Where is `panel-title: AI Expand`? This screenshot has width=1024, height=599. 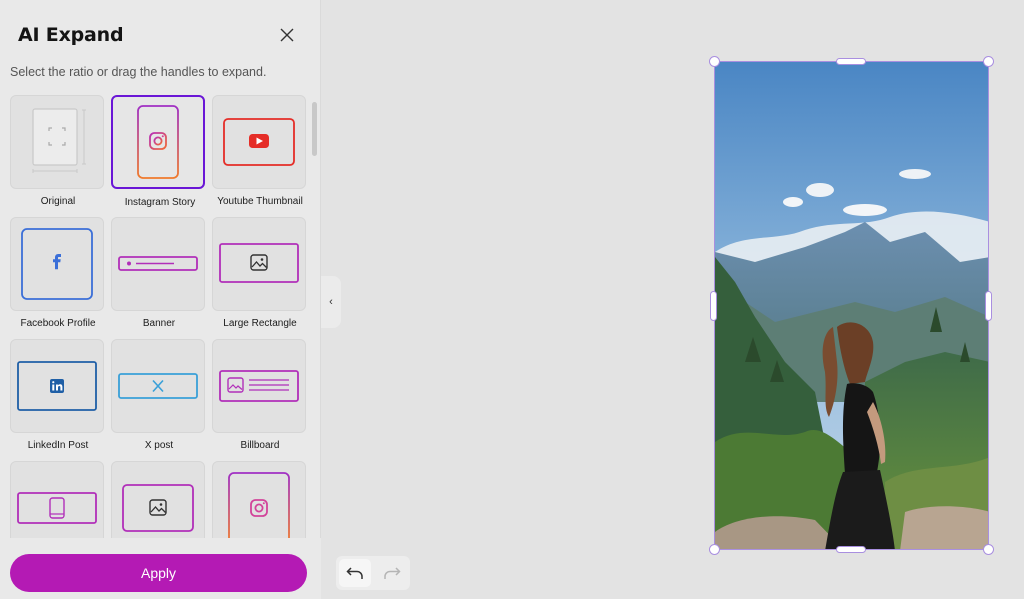 panel-title: AI Expand is located at coordinates (71, 35).